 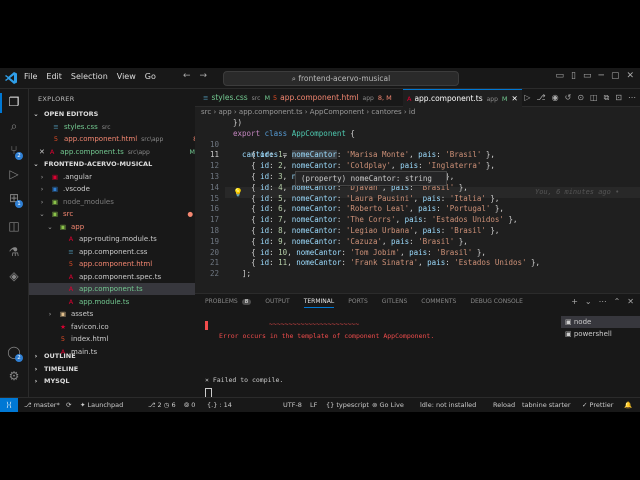 What do you see at coordinates (601, 76) in the screenshot?
I see `window-control-icon: ─` at bounding box center [601, 76].